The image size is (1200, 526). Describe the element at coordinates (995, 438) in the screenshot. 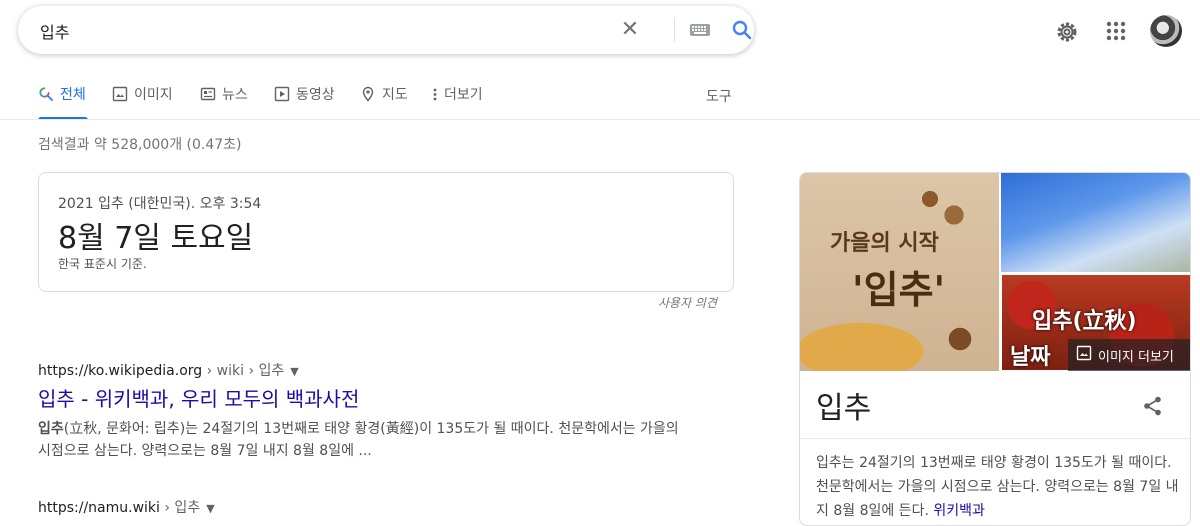

I see `panel-divider` at that location.